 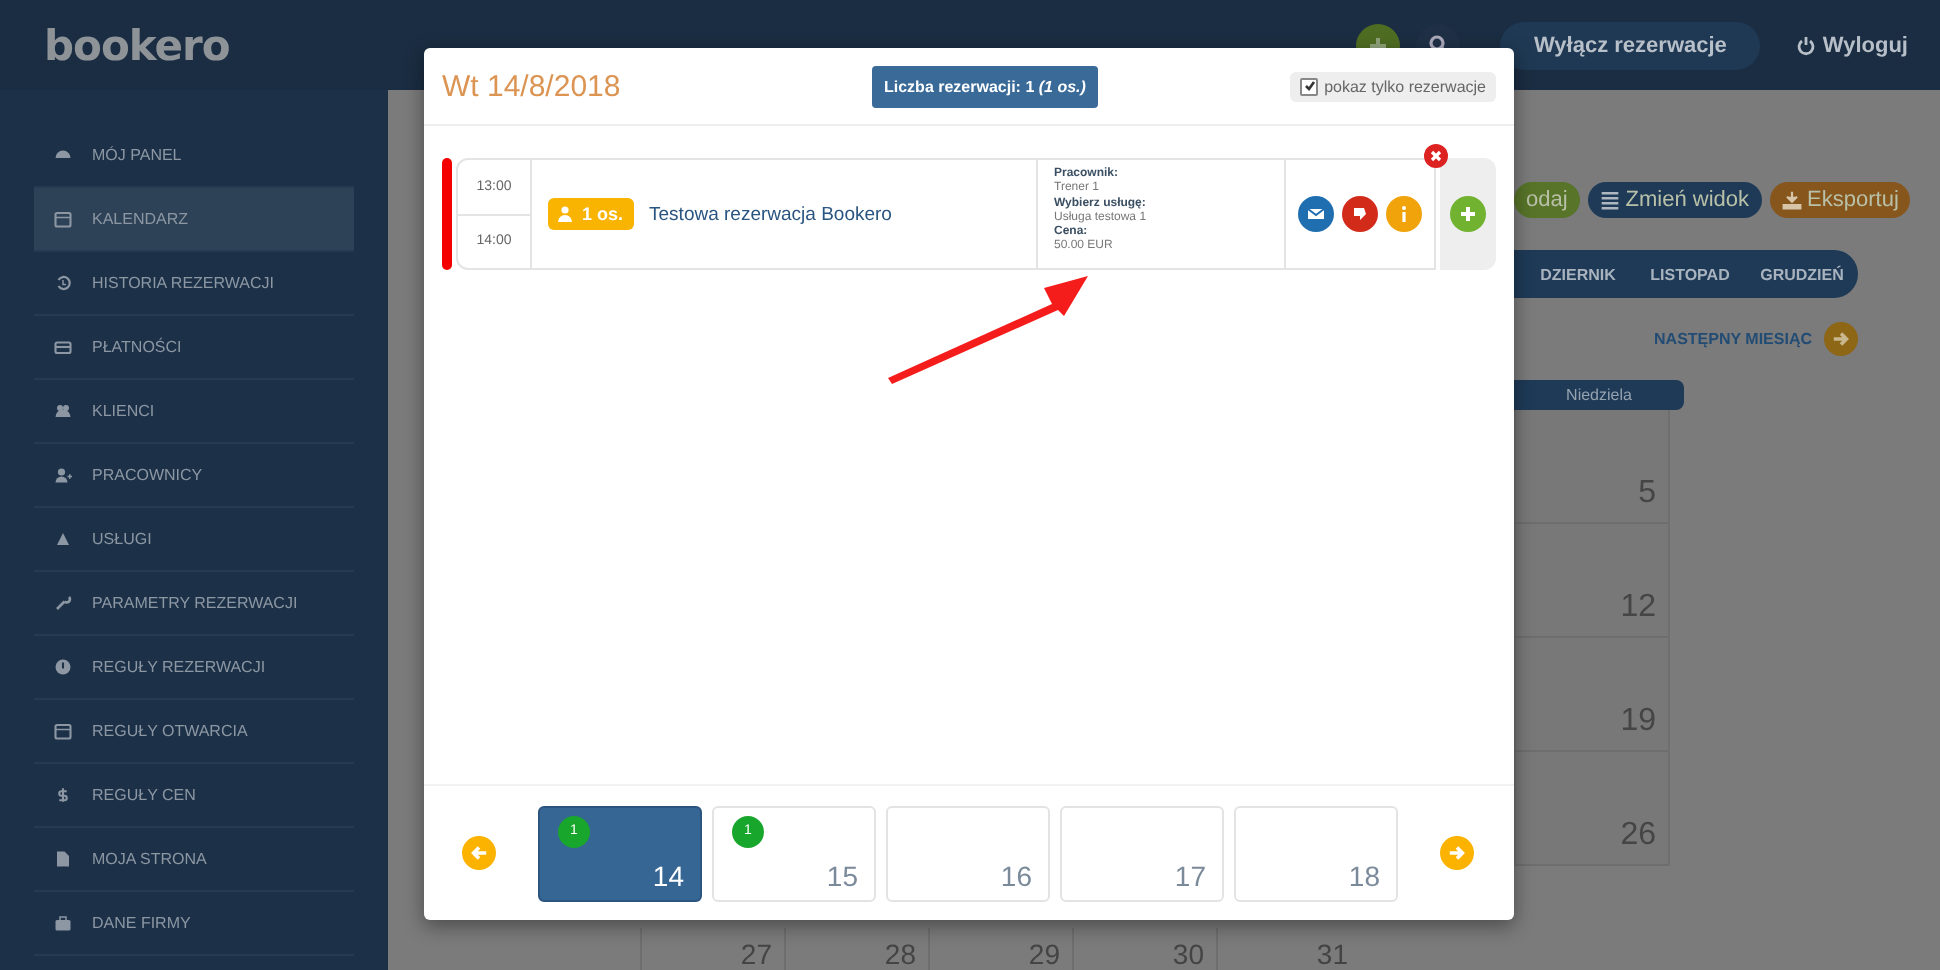 I want to click on next-month-button, so click(x=1841, y=339).